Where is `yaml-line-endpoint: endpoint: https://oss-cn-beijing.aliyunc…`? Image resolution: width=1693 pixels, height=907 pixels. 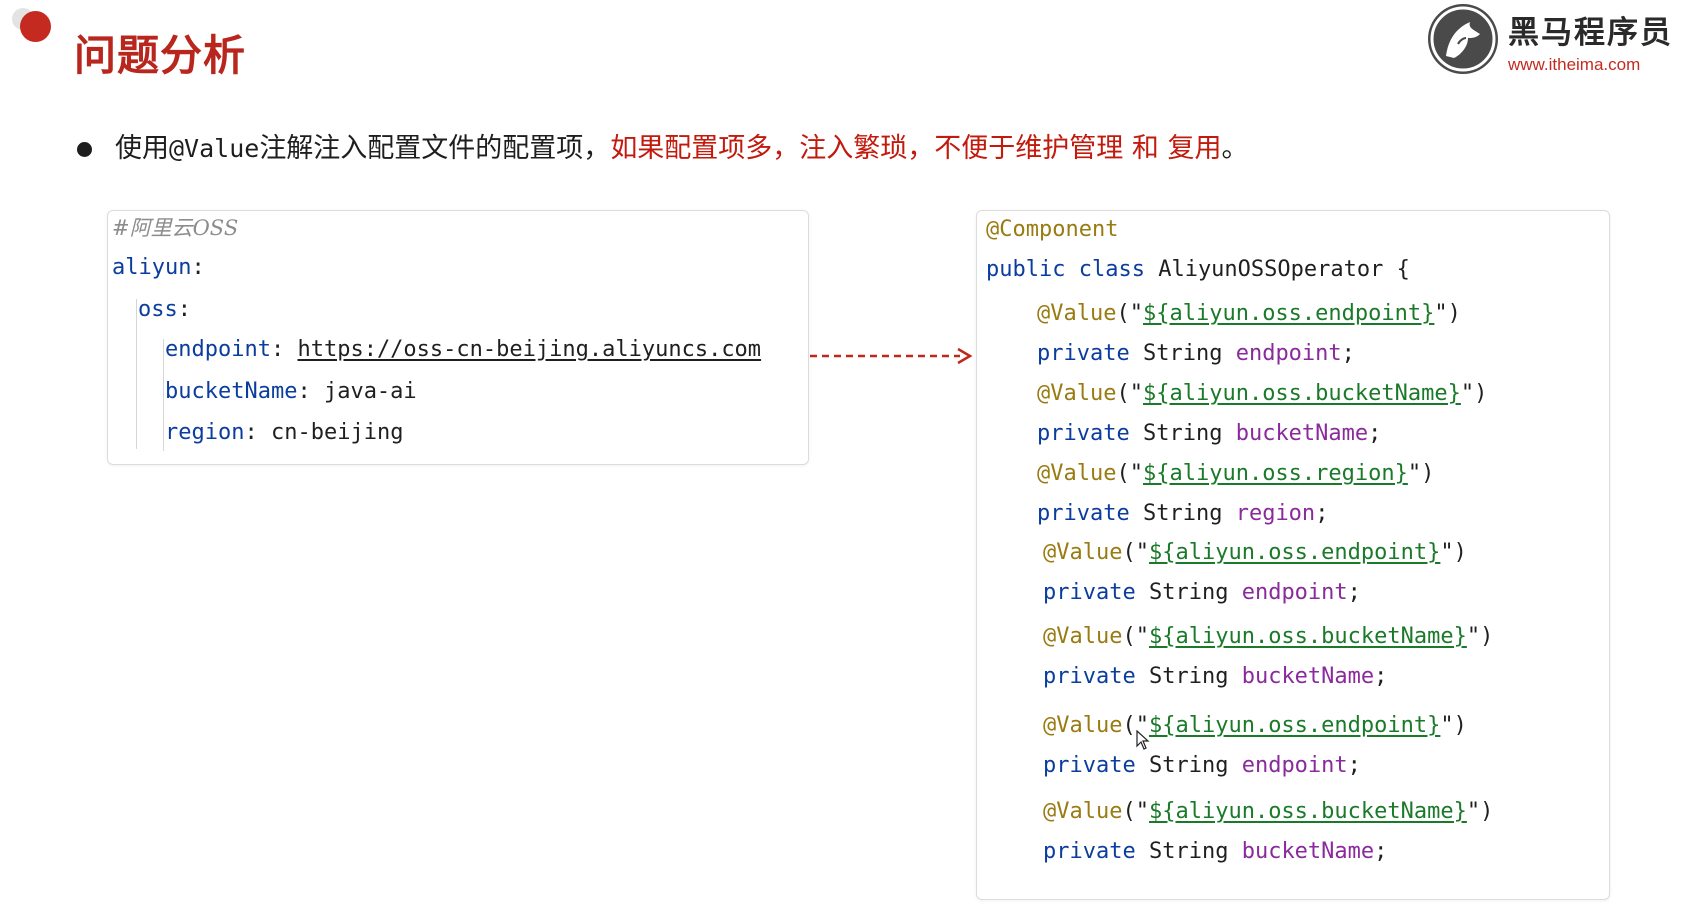
yaml-line-endpoint: endpoint: https://oss-cn-beijing.aliyunc… is located at coordinates (463, 349).